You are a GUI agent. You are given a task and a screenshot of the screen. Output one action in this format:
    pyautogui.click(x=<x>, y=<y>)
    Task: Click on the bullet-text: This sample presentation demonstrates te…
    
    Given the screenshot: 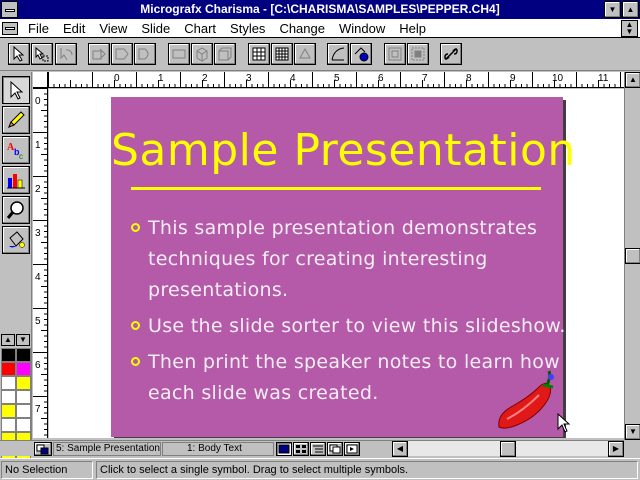 What is the action you would take?
    pyautogui.click(x=342, y=259)
    